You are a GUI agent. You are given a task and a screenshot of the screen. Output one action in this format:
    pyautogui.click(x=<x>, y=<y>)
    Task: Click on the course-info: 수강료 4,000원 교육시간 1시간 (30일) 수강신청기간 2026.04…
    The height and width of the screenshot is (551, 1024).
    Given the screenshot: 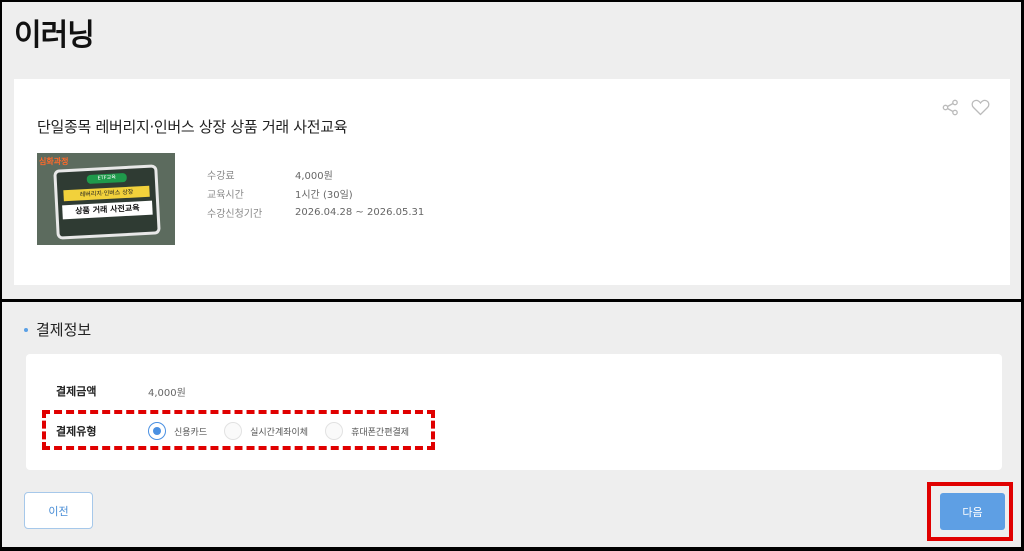 What is the action you would take?
    pyautogui.click(x=315, y=193)
    